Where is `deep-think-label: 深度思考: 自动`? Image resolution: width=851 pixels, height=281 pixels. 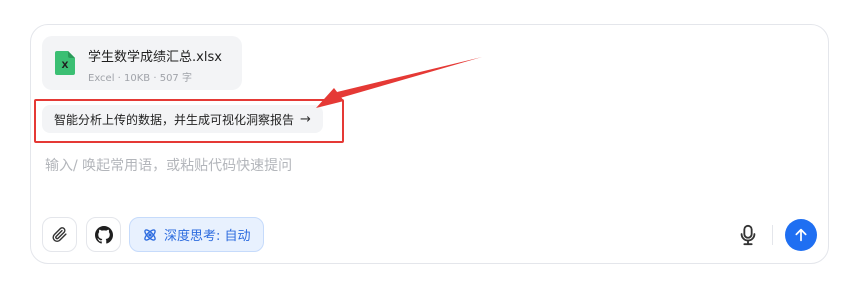
deep-think-label: 深度思考: 自动 is located at coordinates (207, 236).